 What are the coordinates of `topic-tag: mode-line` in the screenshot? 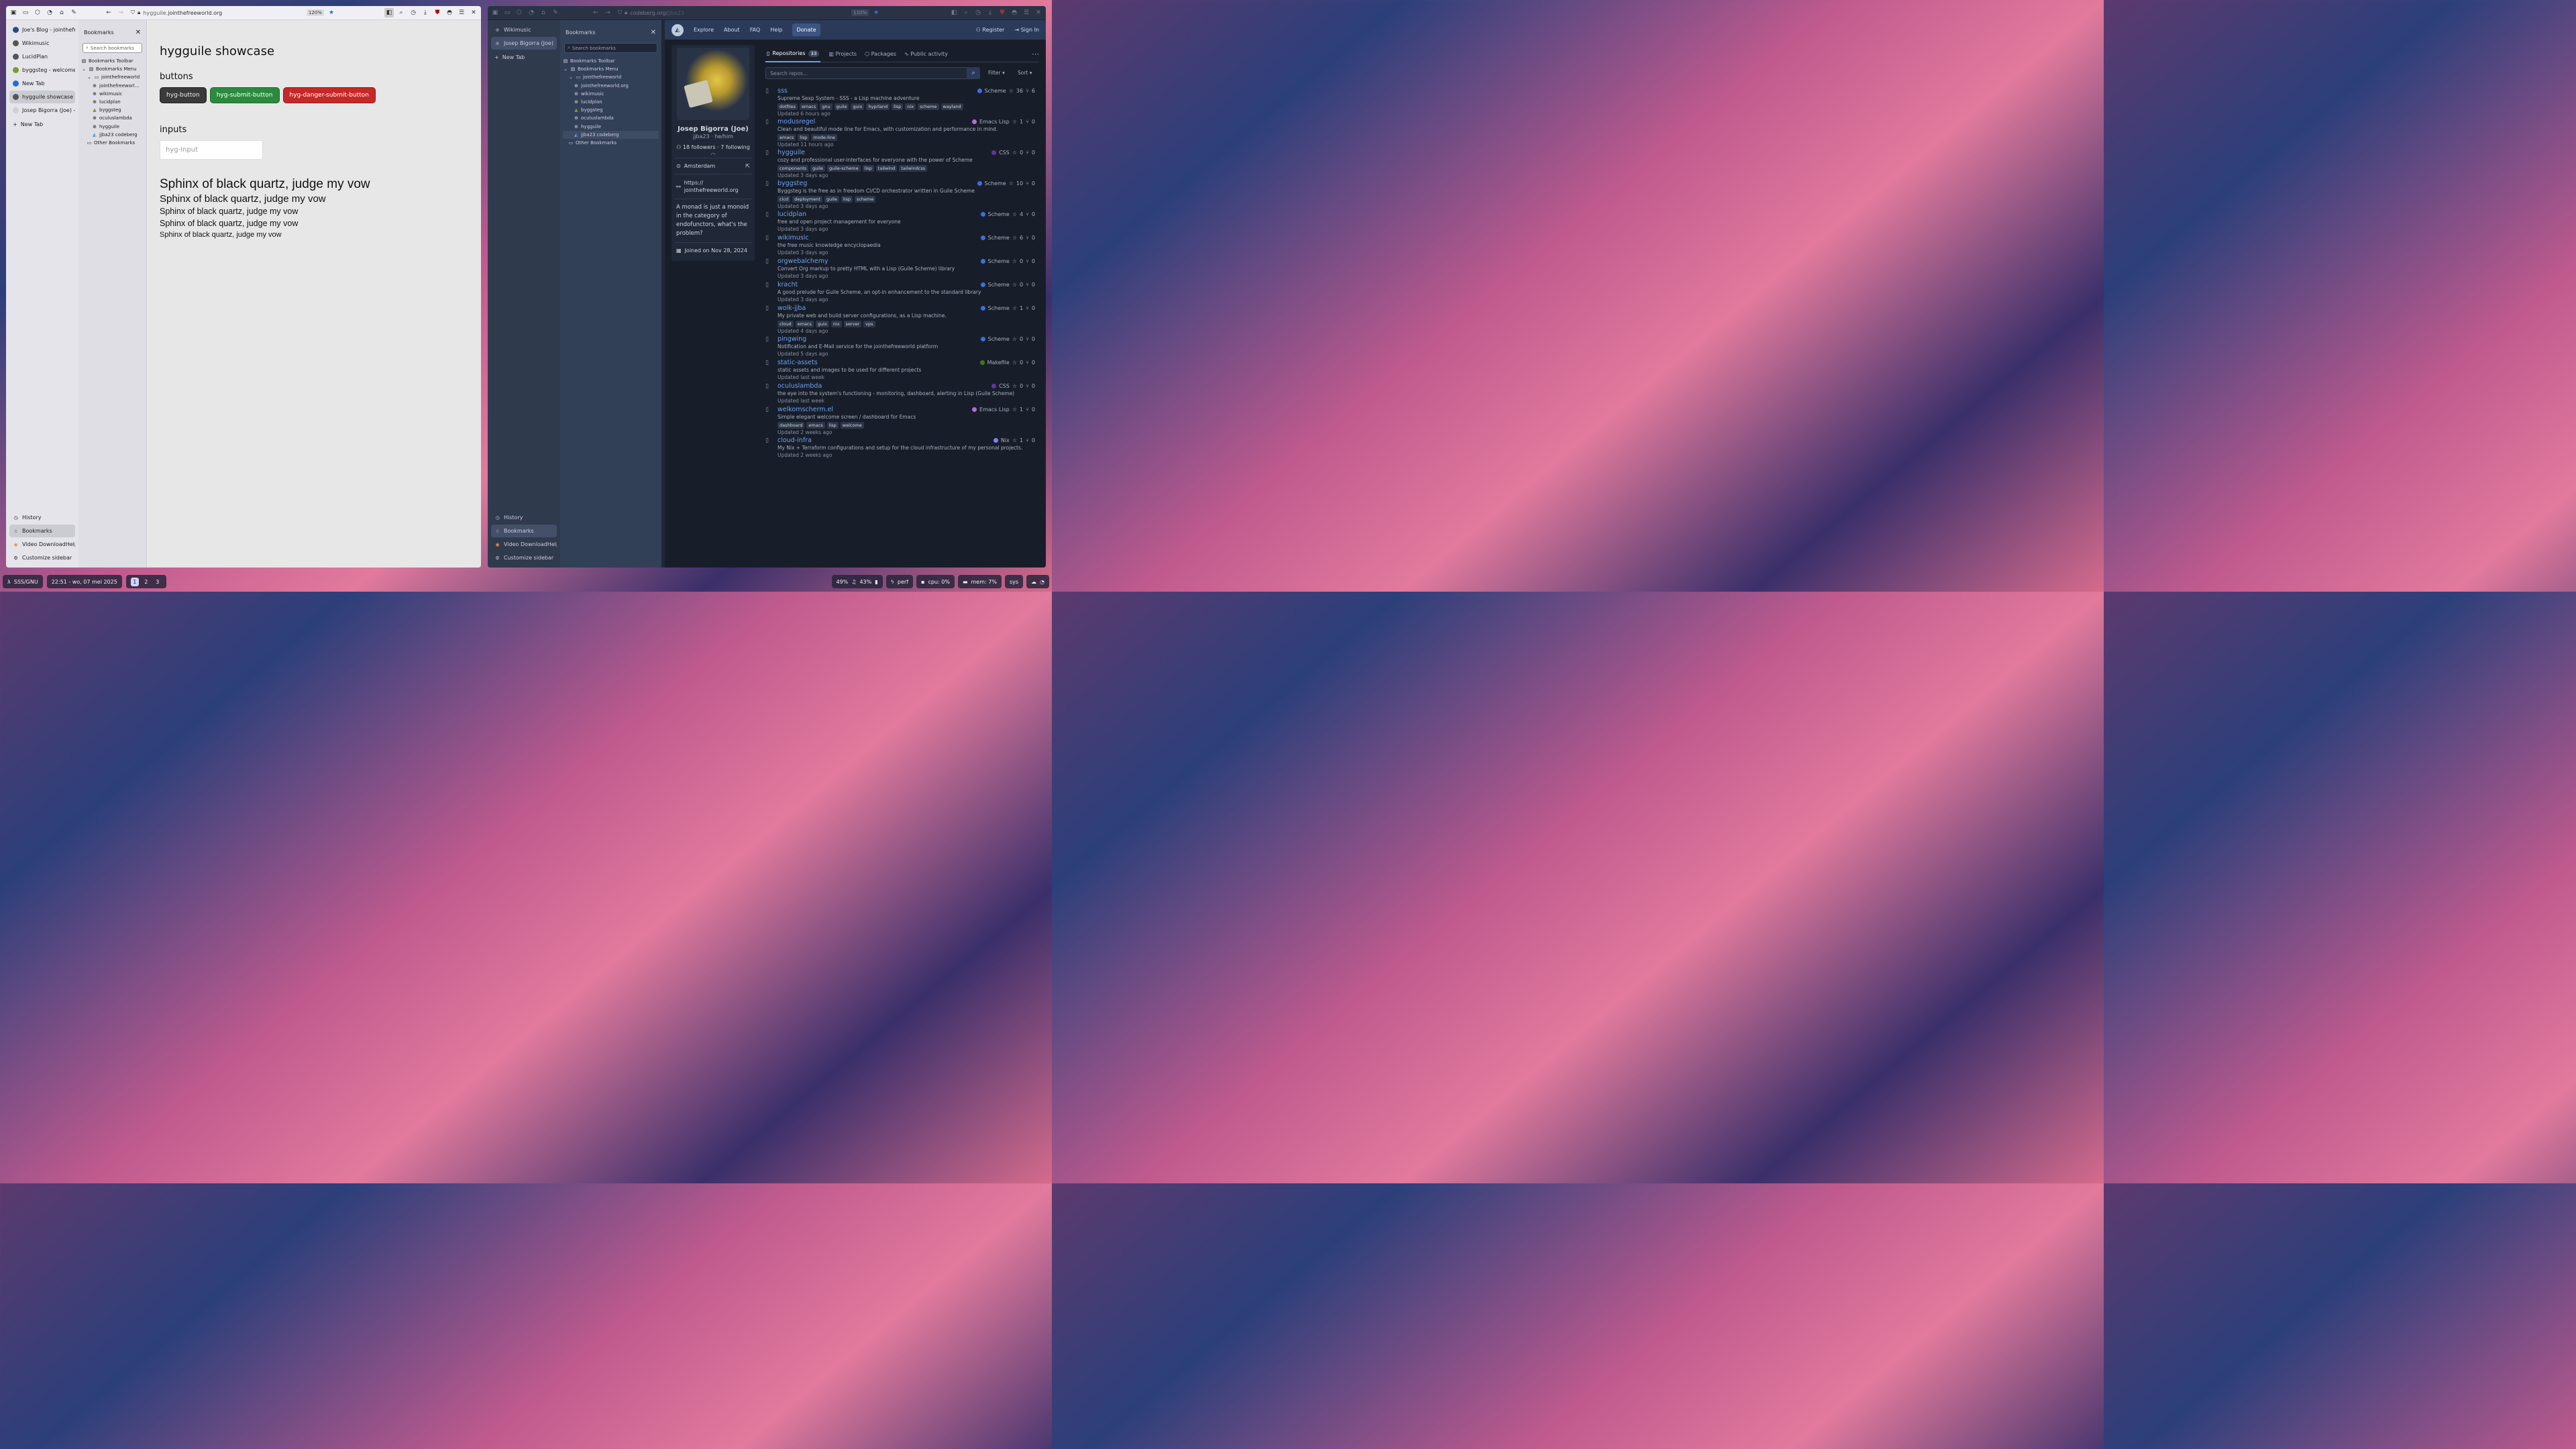 It's located at (824, 137).